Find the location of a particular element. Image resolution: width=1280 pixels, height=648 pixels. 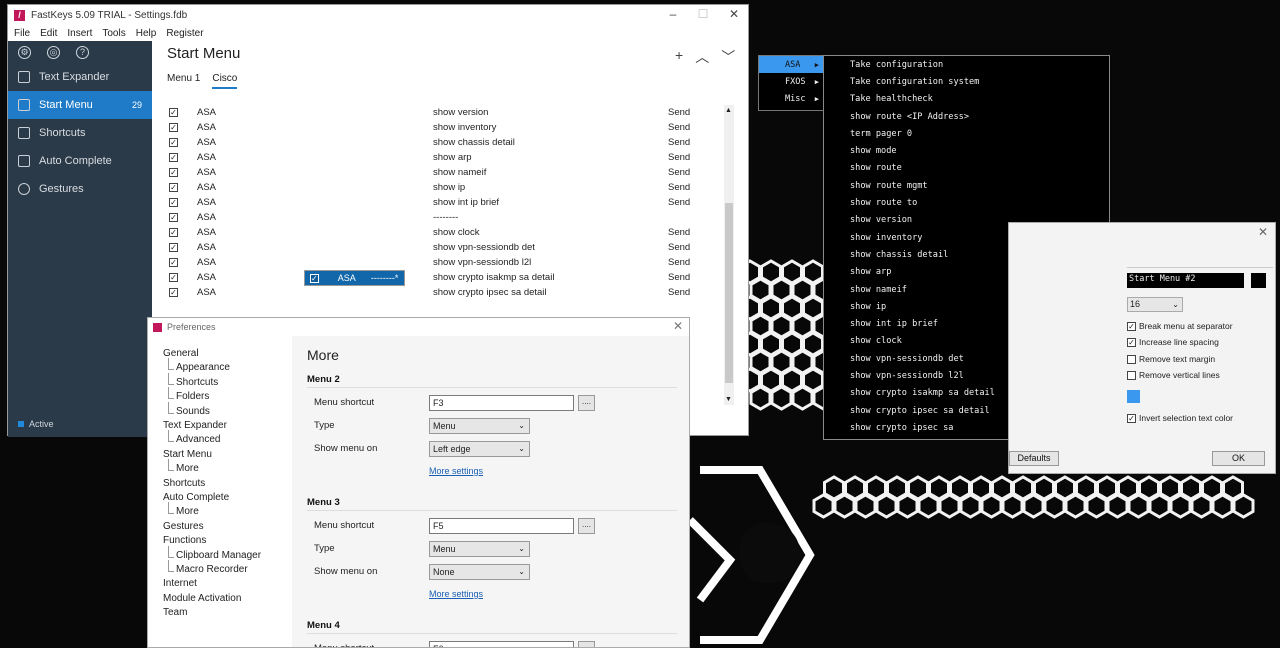

break-at-separator-checkbox: ✓ Break menu at separator is located at coordinates (1180, 326).